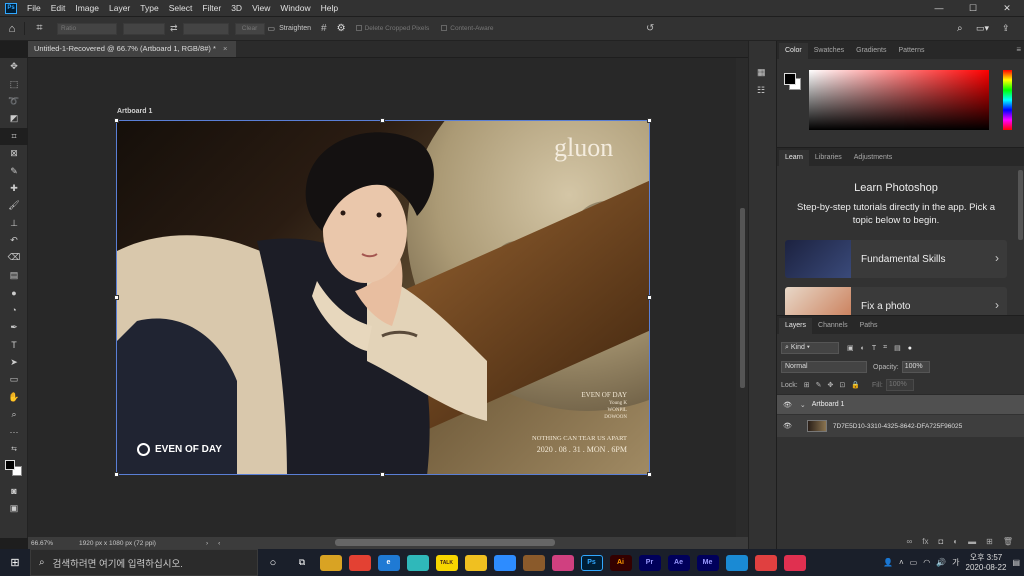  What do you see at coordinates (149, 8) in the screenshot?
I see `menu-type: Type` at bounding box center [149, 8].